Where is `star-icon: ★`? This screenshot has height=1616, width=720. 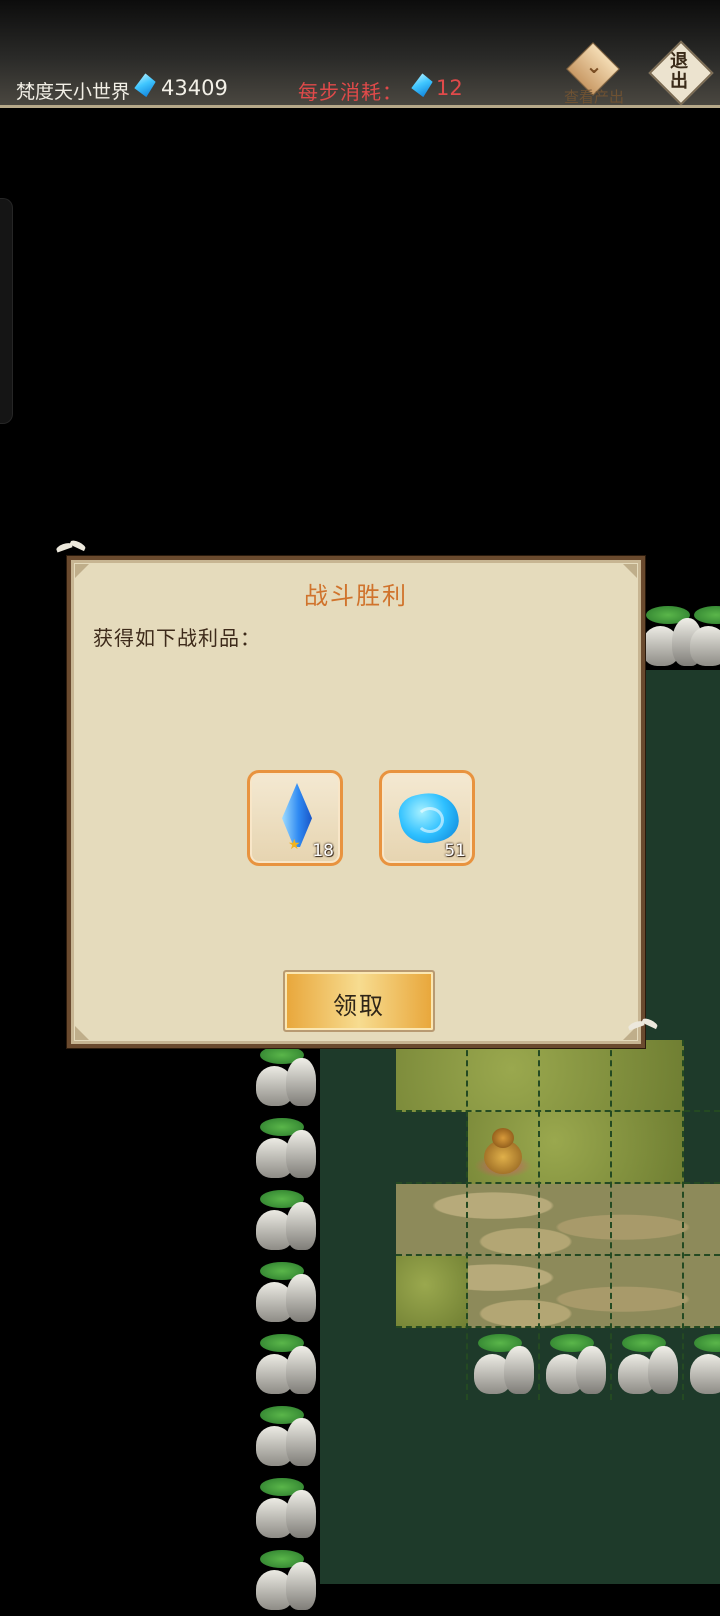
star-icon: ★ is located at coordinates (294, 845).